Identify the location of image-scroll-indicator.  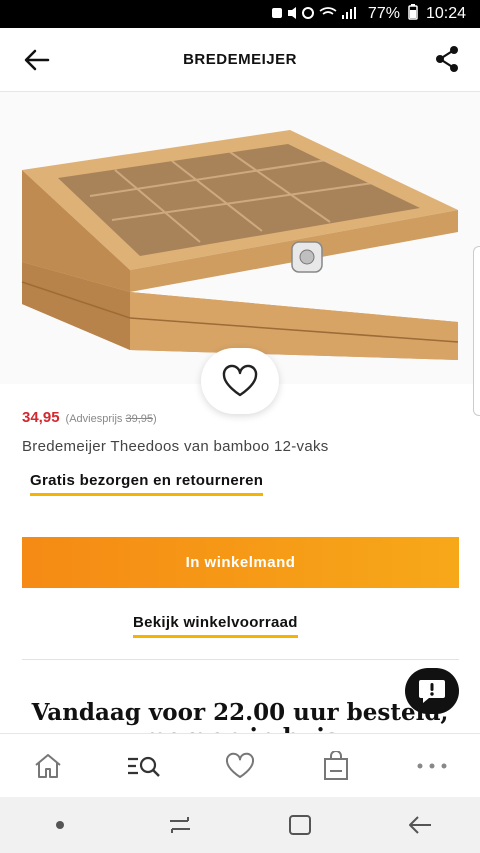
(476, 331).